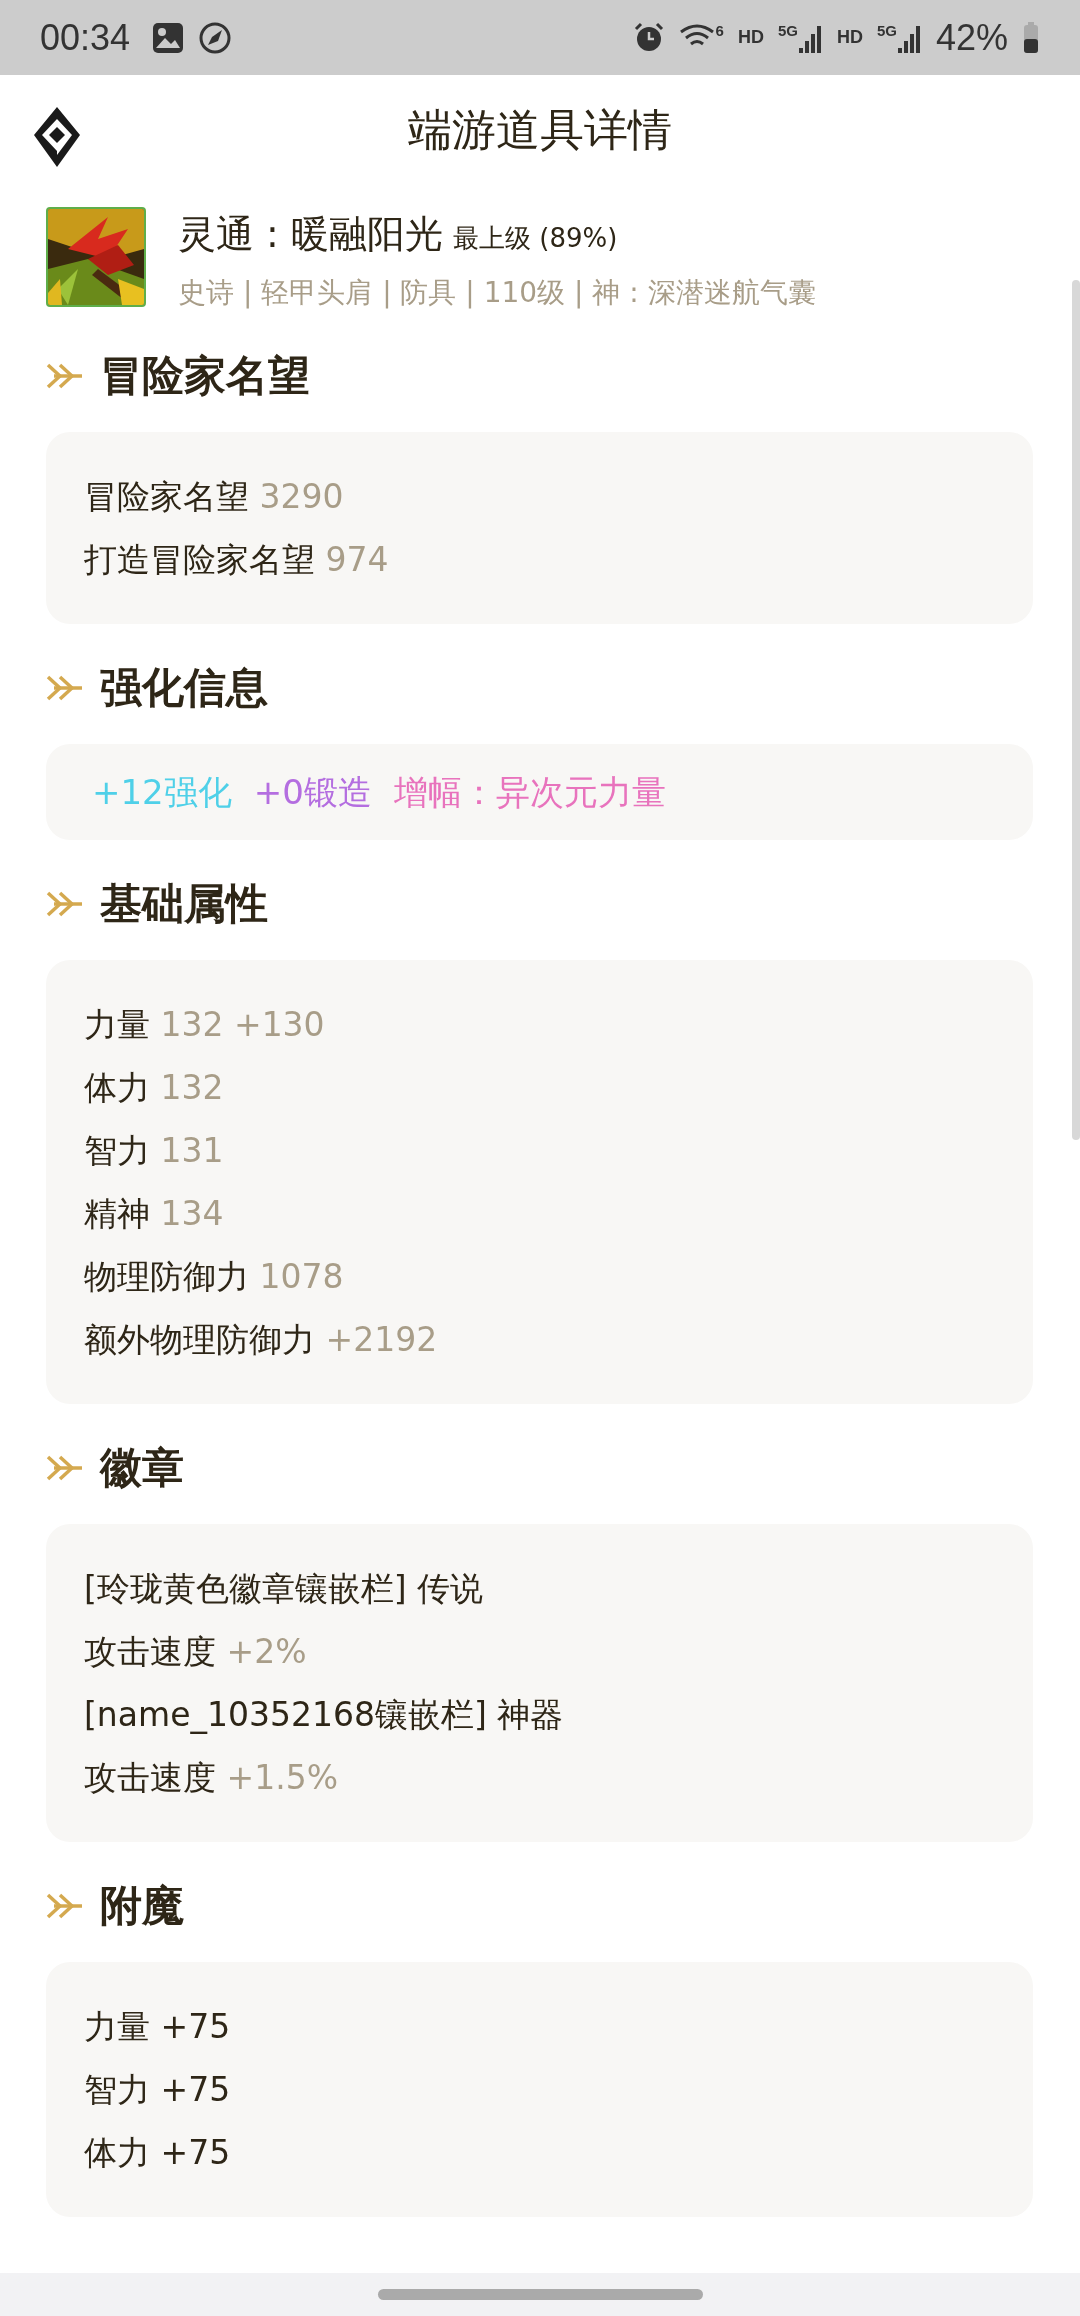 The height and width of the screenshot is (2316, 1080). What do you see at coordinates (540, 2294) in the screenshot?
I see `home-handle` at bounding box center [540, 2294].